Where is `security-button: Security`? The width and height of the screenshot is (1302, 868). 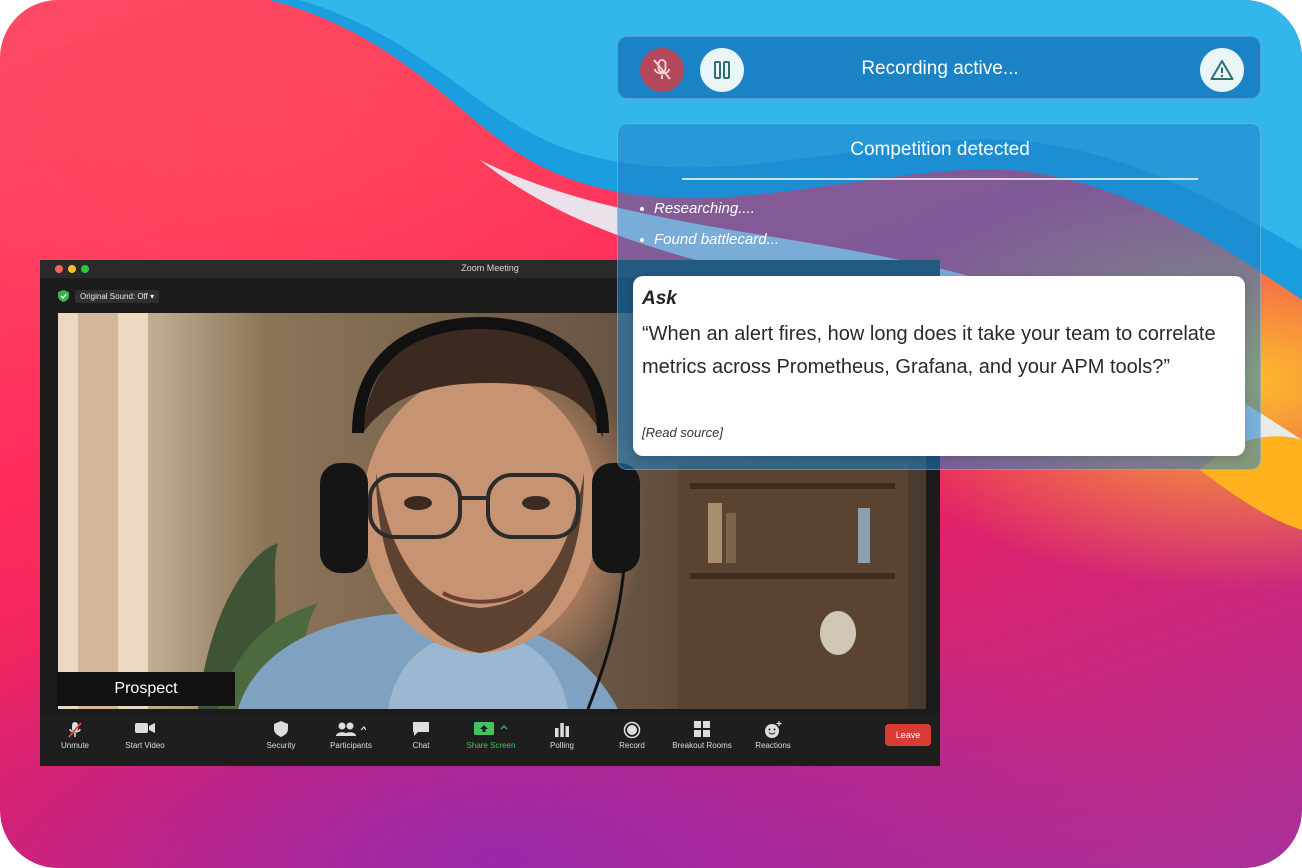
security-button: Security is located at coordinates (281, 735).